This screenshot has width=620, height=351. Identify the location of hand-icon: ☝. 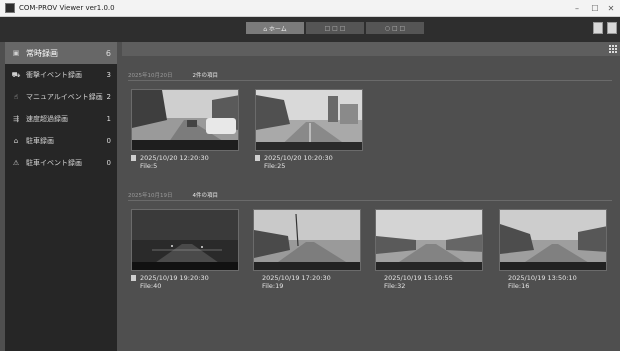
(16, 97).